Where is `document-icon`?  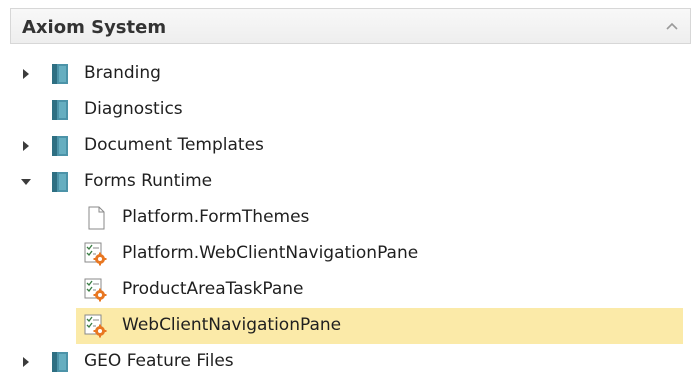
document-icon is located at coordinates (96, 218).